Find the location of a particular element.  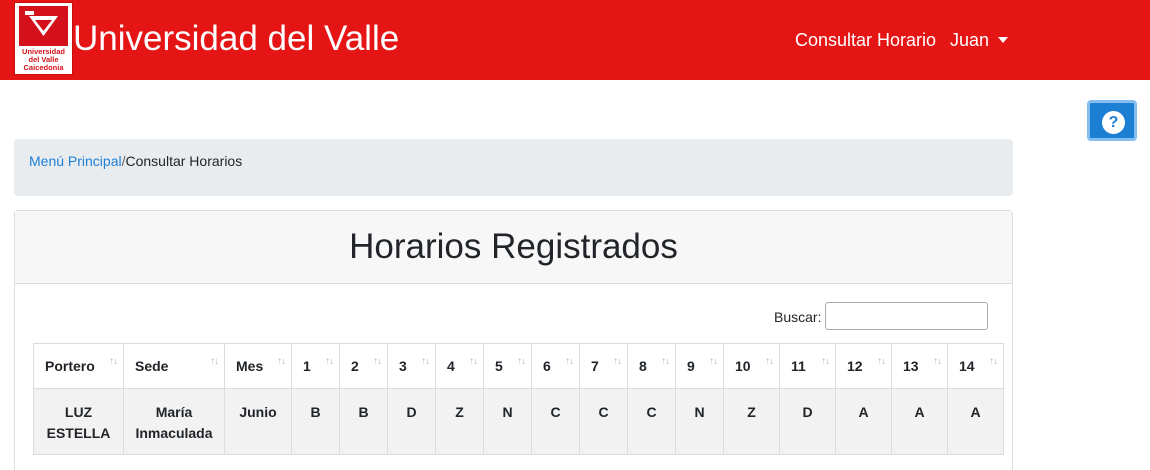

cell-sede: María Inmaculada is located at coordinates (174, 421).